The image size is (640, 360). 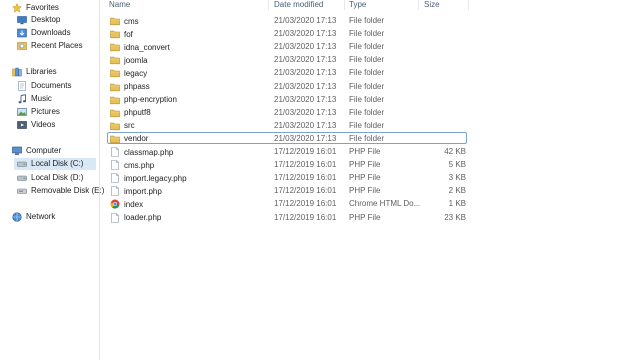 What do you see at coordinates (189, 126) in the screenshot?
I see `file-name-cell: src` at bounding box center [189, 126].